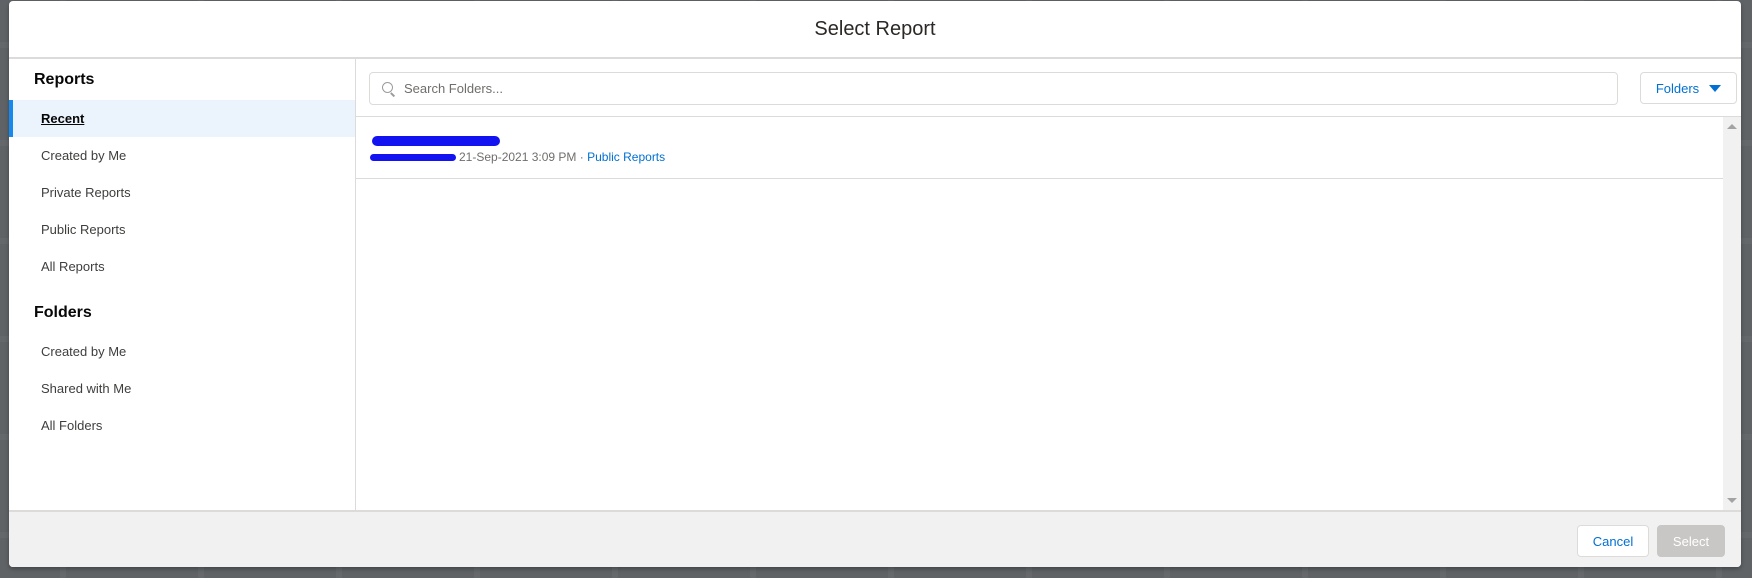 The height and width of the screenshot is (578, 1752). What do you see at coordinates (182, 266) in the screenshot?
I see `sidebar-item-all-reports: All Reports` at bounding box center [182, 266].